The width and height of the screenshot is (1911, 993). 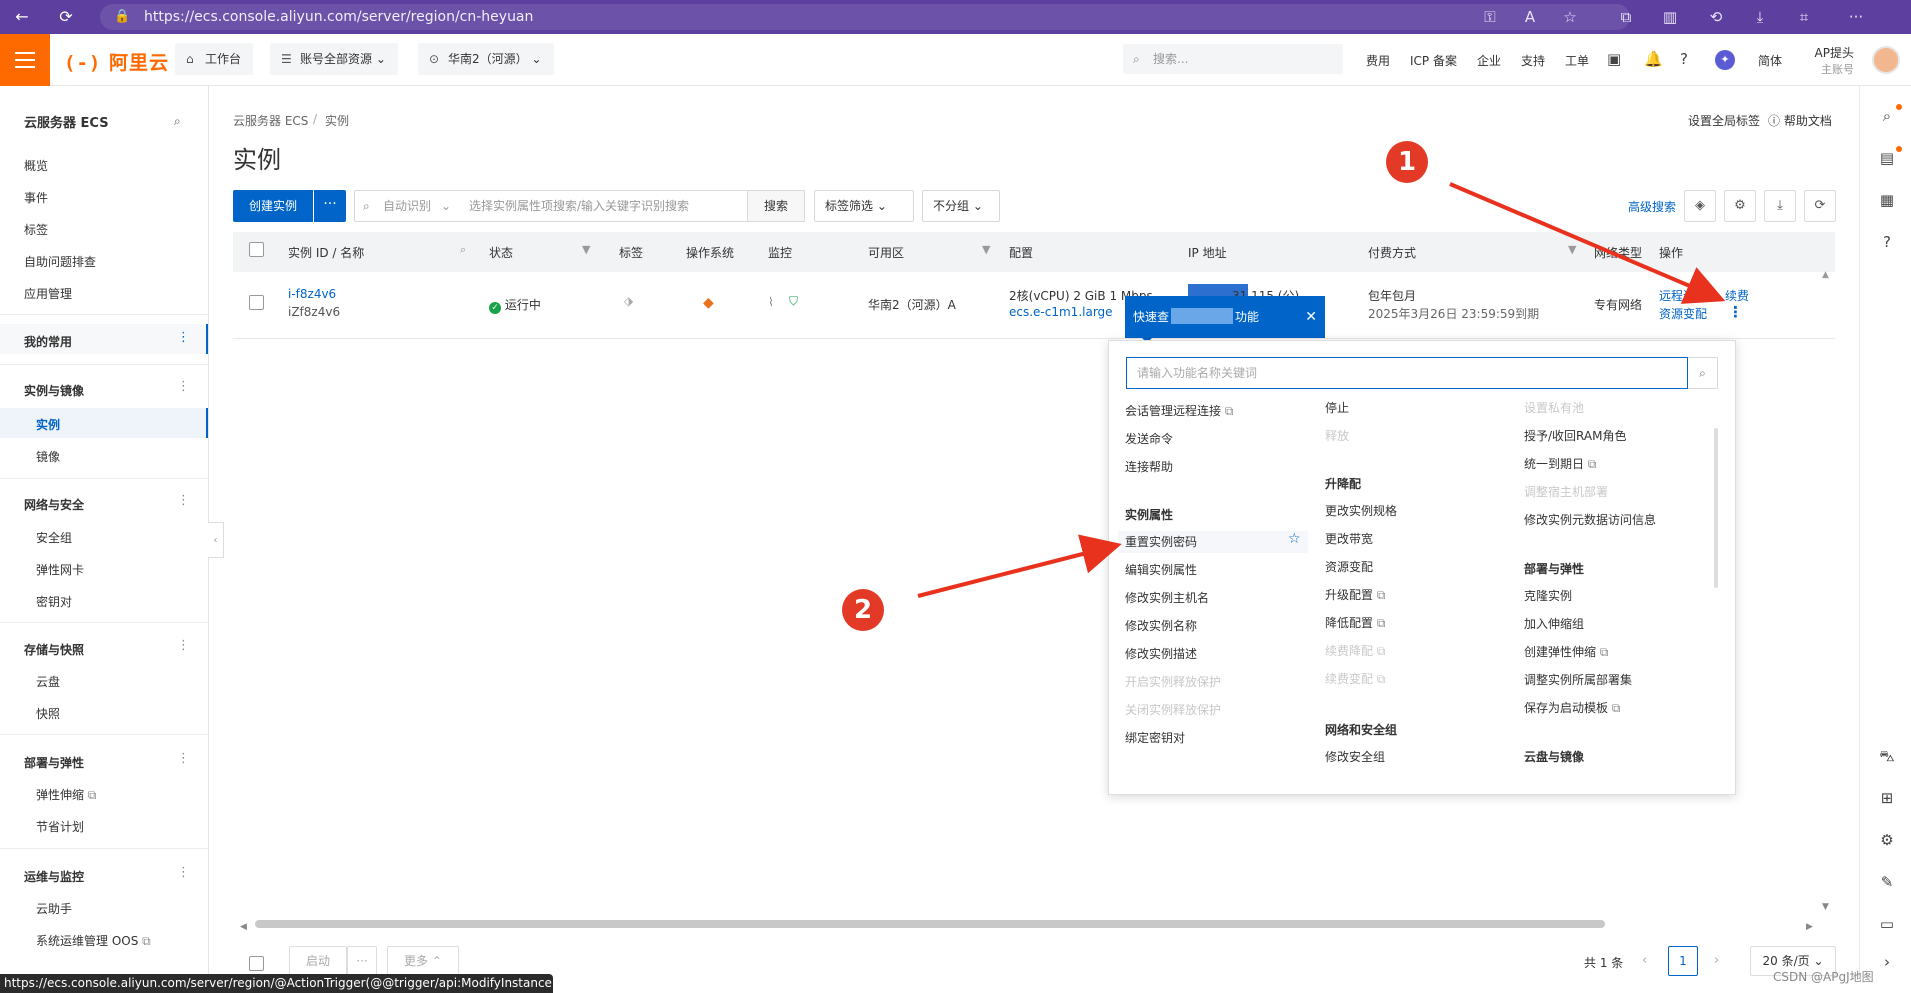 I want to click on annotation-badge-two: 2, so click(x=863, y=610).